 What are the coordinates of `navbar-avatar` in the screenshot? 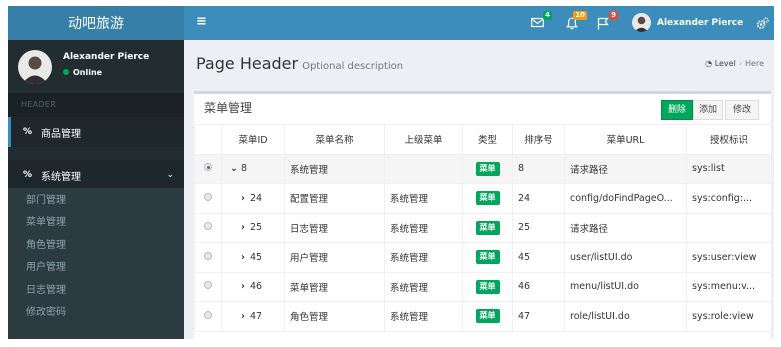 It's located at (641, 22).